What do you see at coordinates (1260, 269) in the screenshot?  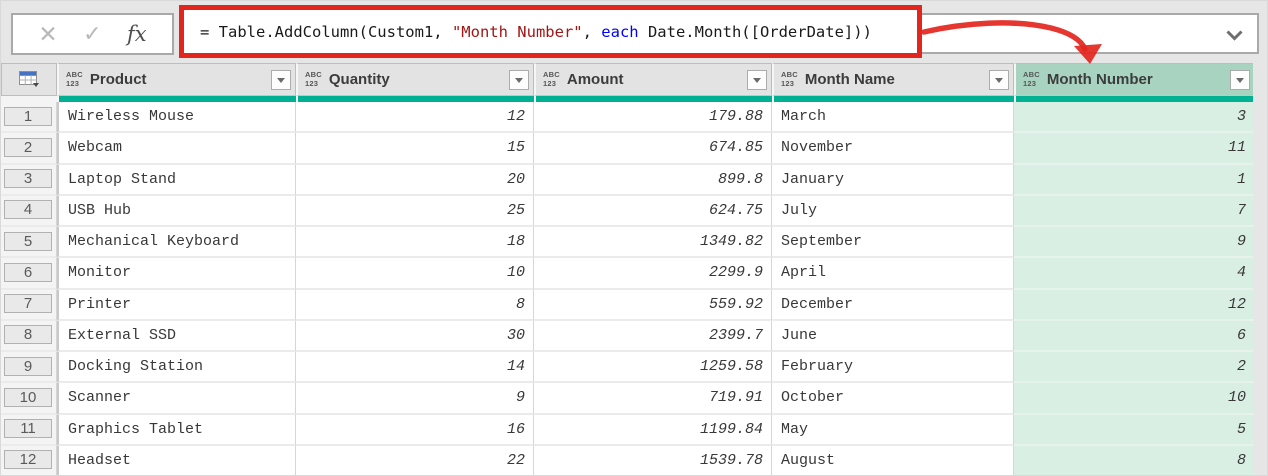 I see `right-gutter` at bounding box center [1260, 269].